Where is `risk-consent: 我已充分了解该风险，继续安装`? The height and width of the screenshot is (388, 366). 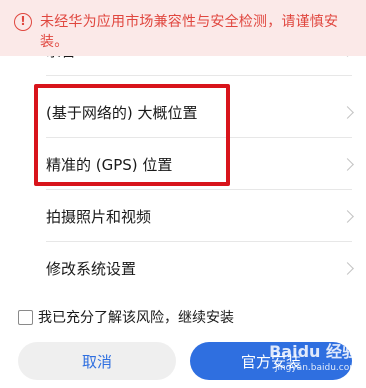
risk-consent: 我已充分了解该风险，继续安装 is located at coordinates (126, 317).